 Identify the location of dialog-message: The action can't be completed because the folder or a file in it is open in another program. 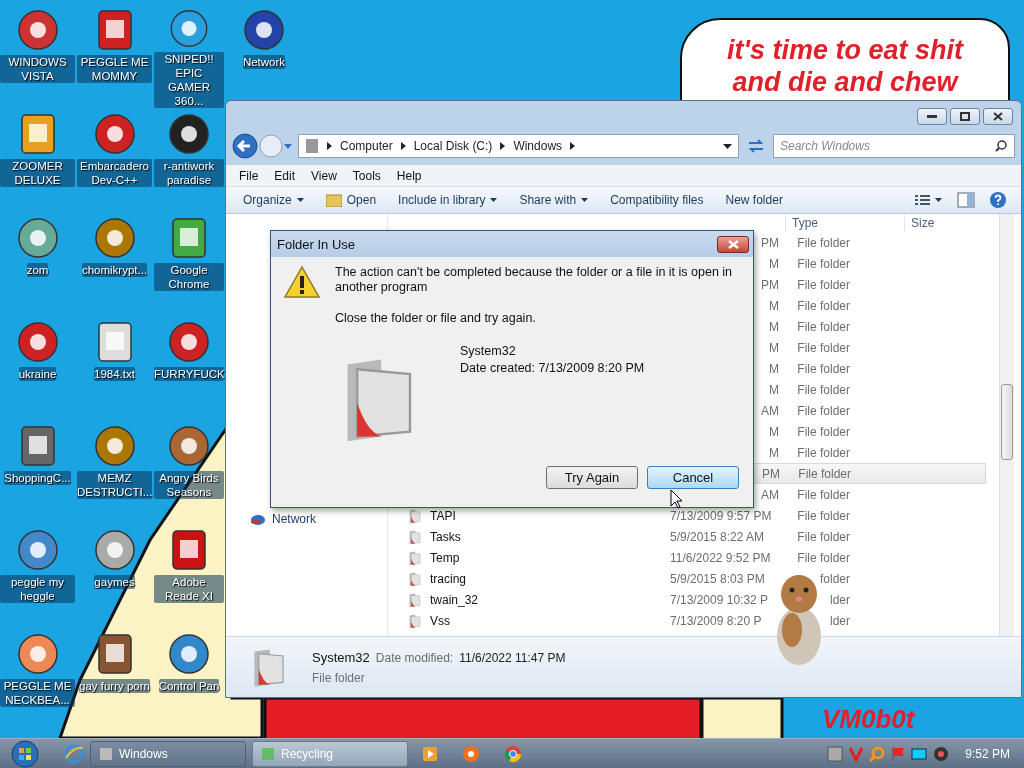
(534, 280).